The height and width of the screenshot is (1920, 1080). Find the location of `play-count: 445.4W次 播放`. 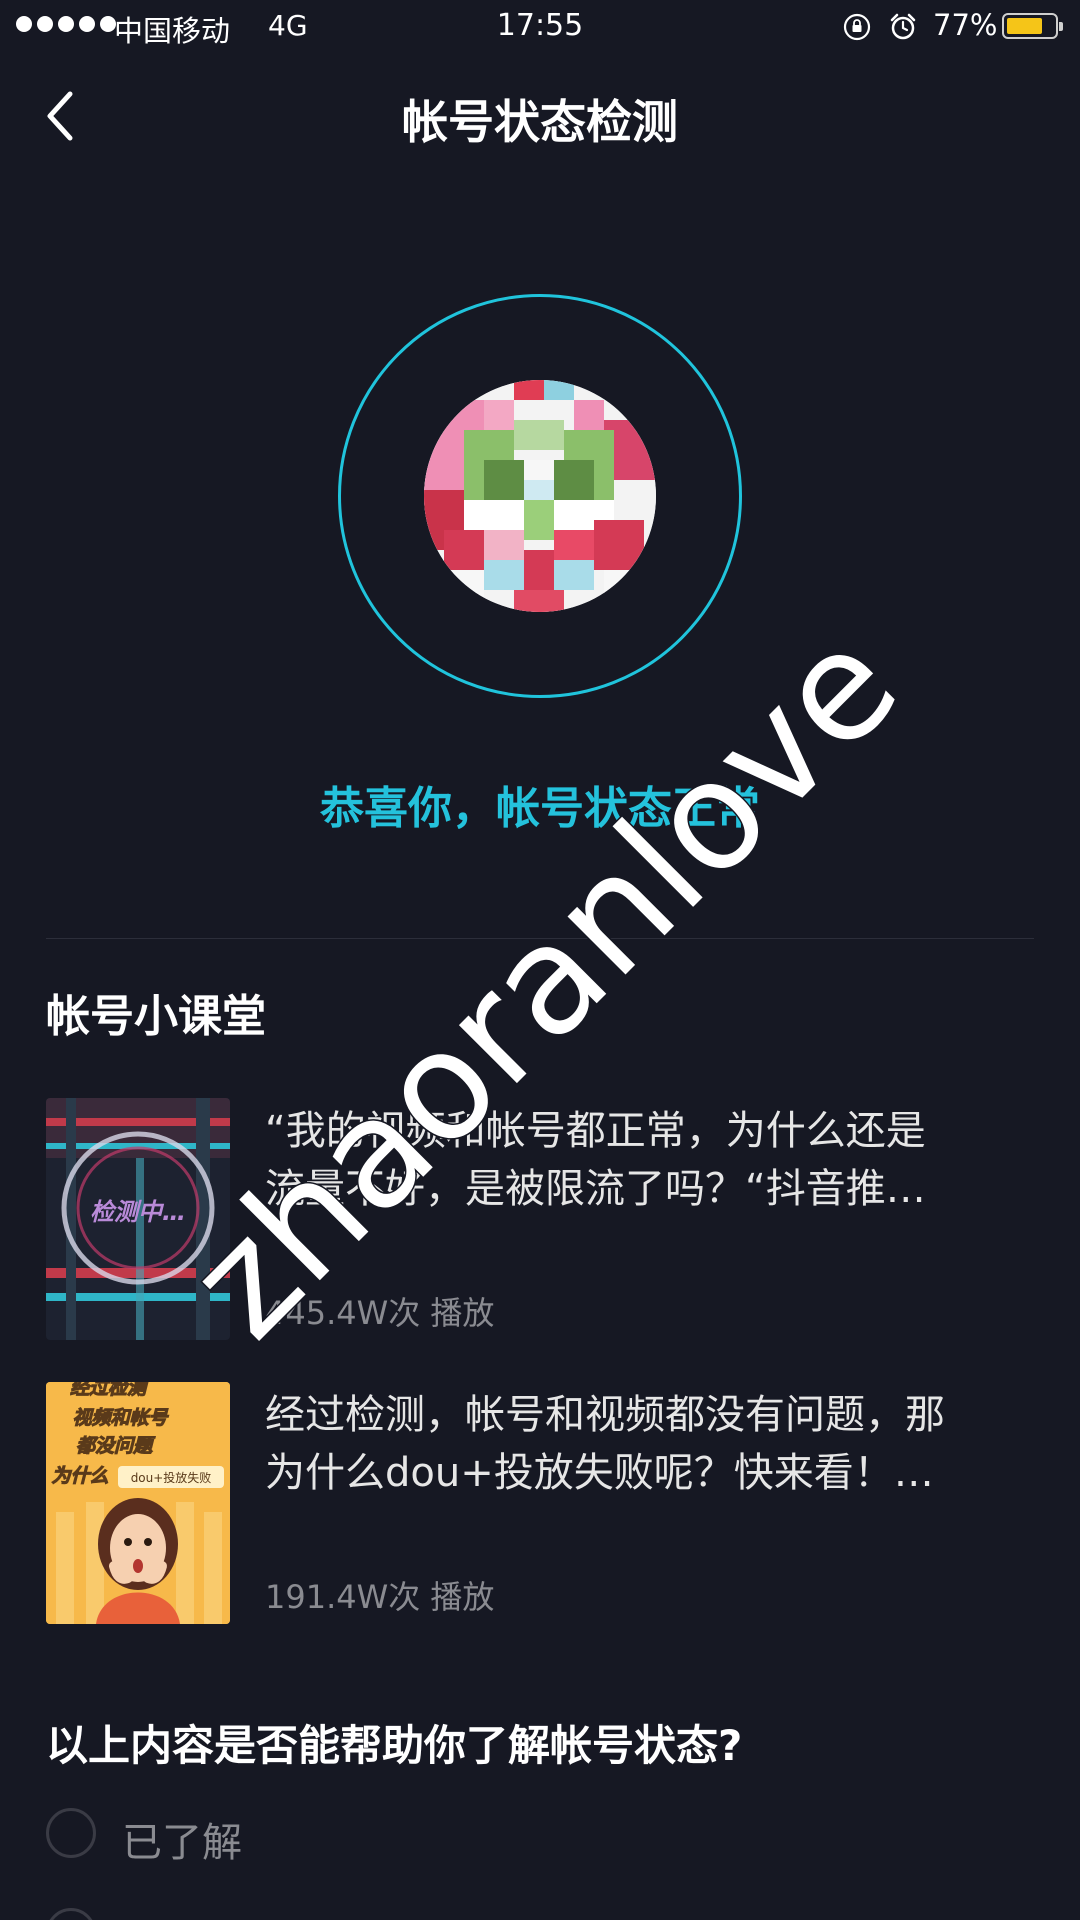

play-count: 445.4W次 播放 is located at coordinates (380, 1313).